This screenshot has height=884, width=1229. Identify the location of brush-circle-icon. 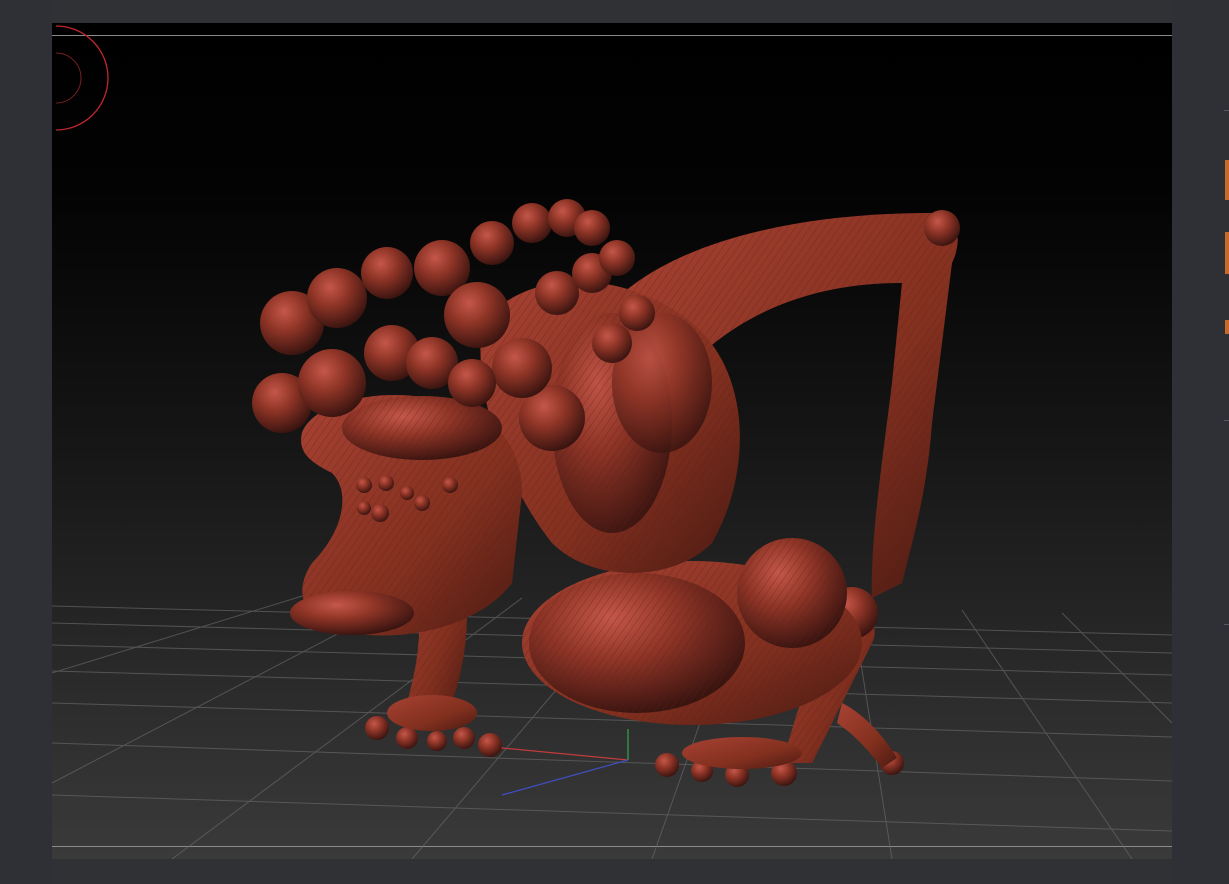
(82, 78).